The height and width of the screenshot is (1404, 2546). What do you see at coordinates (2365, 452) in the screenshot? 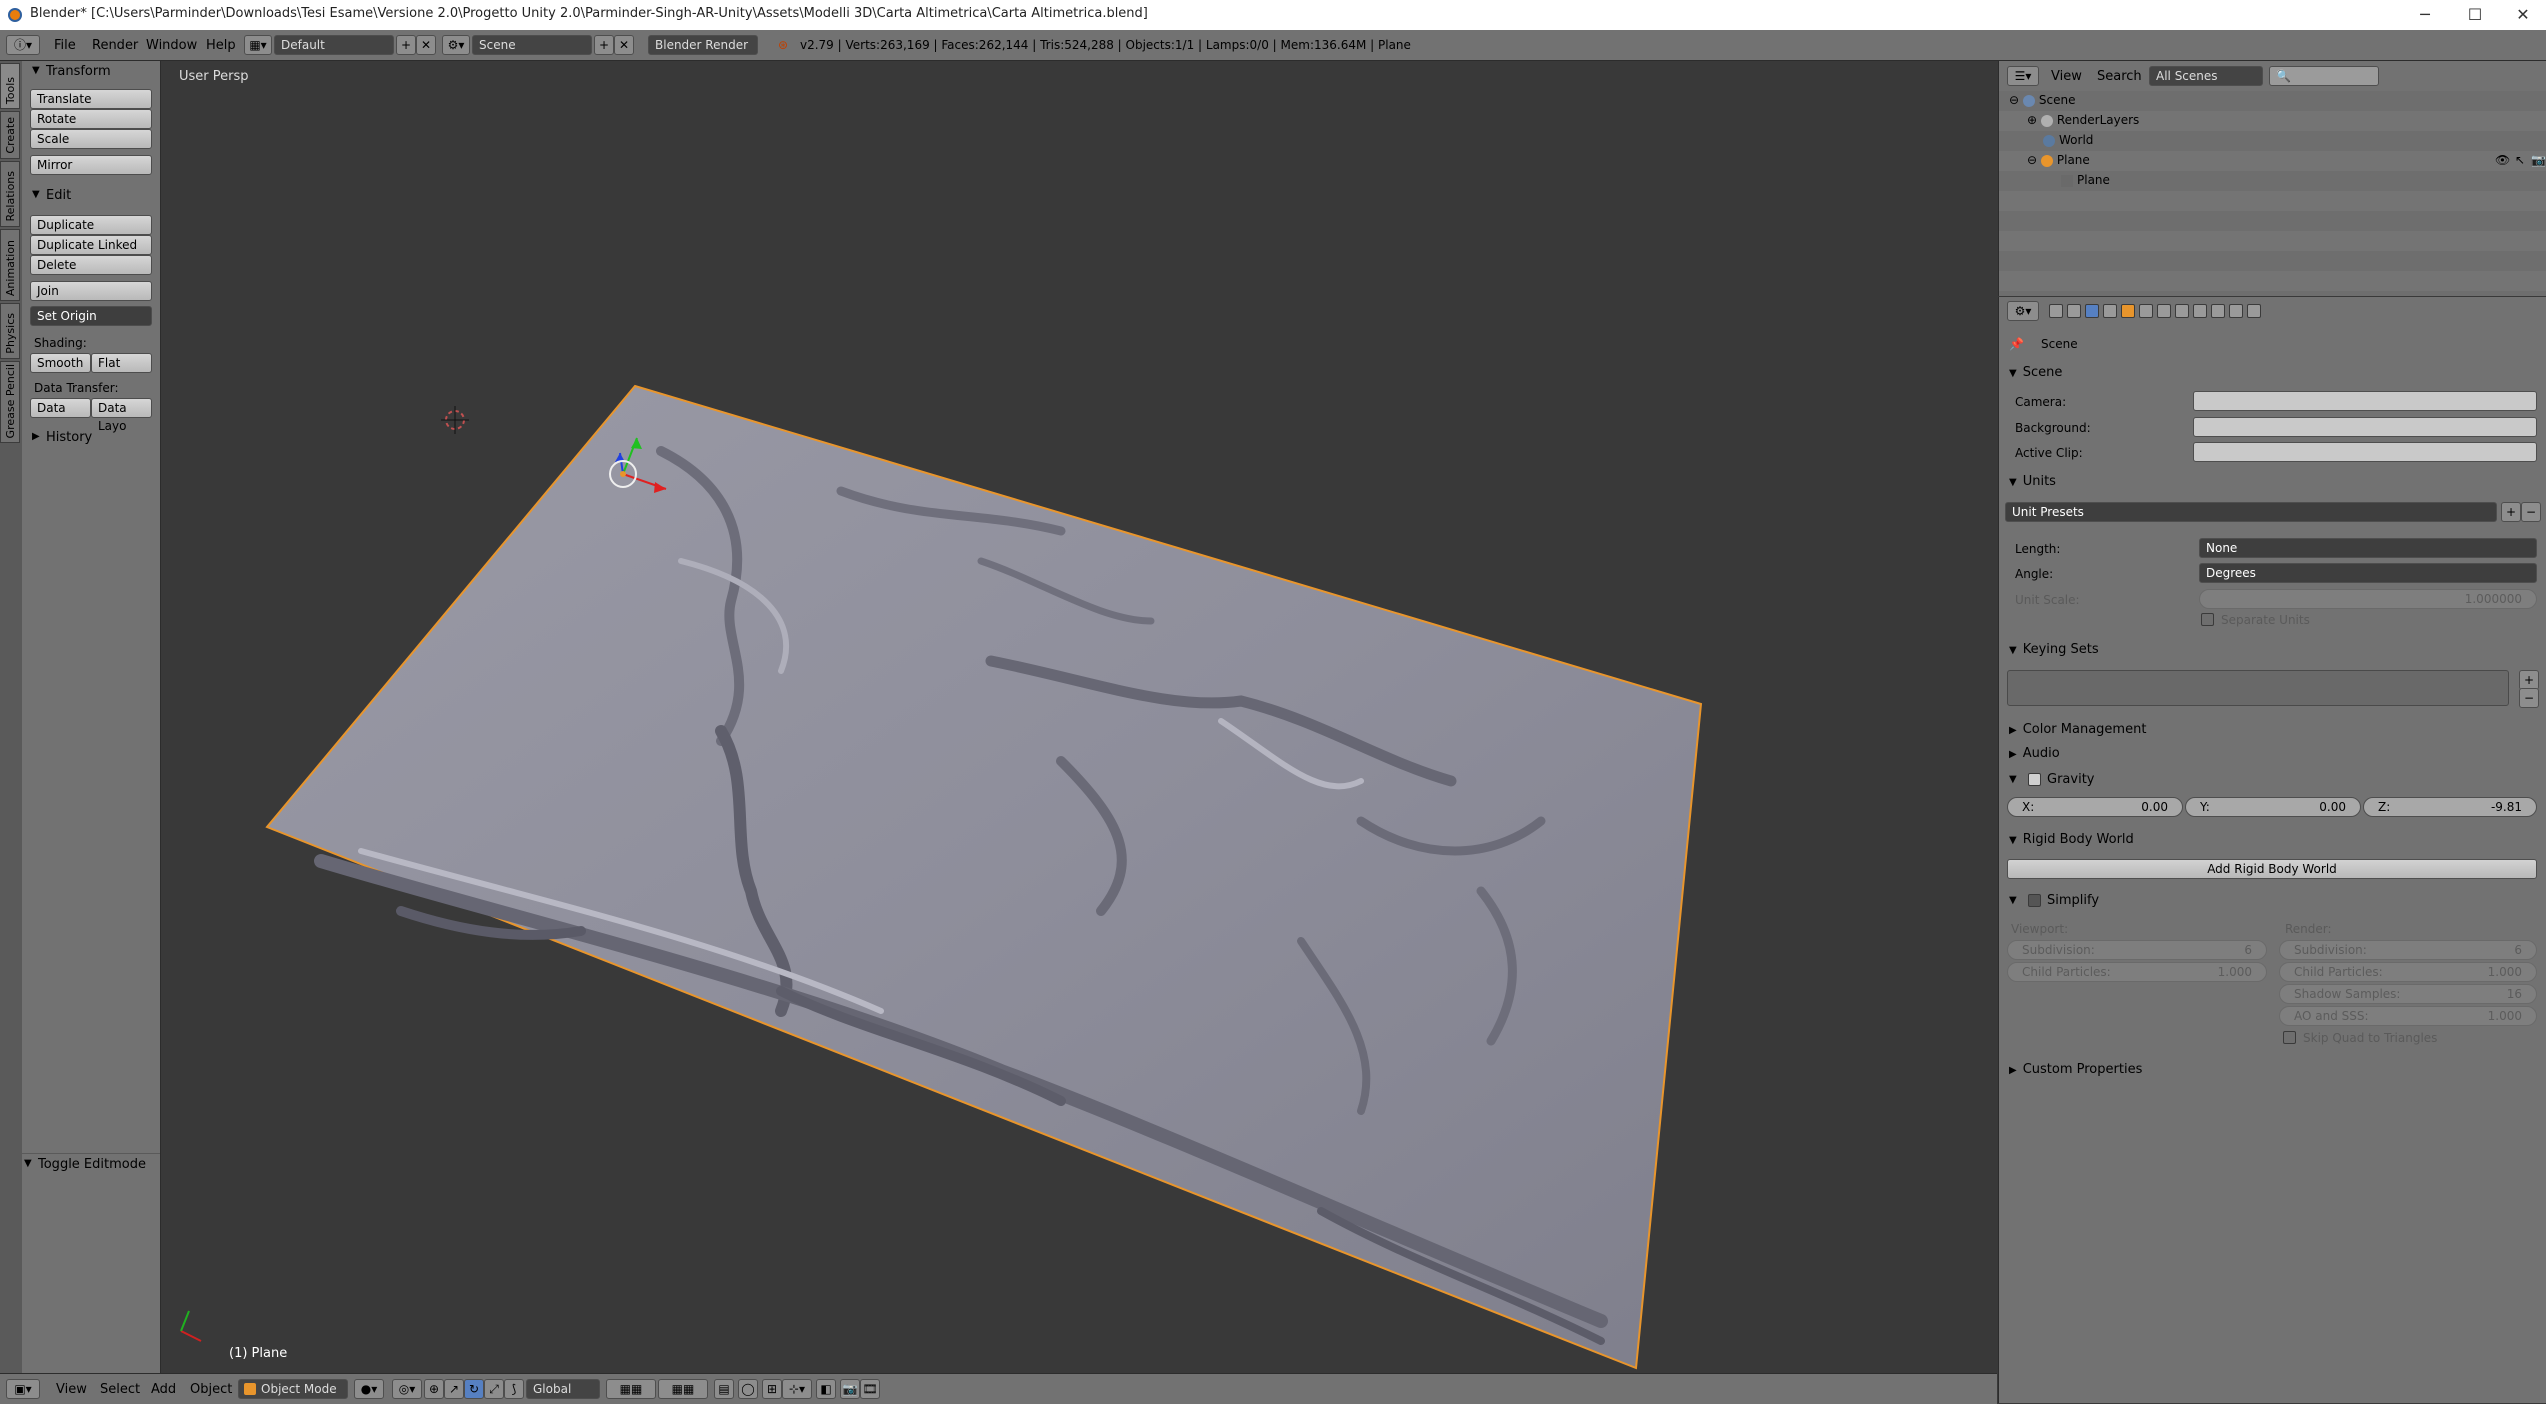
I see `active-clip-field` at bounding box center [2365, 452].